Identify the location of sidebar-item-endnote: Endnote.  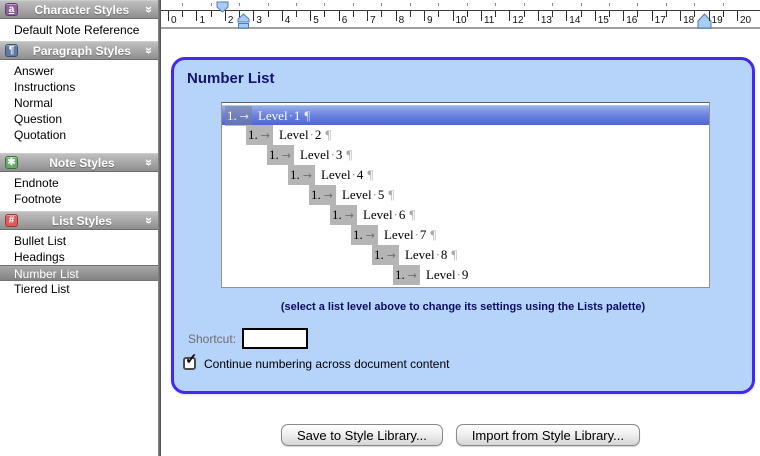
(79, 183).